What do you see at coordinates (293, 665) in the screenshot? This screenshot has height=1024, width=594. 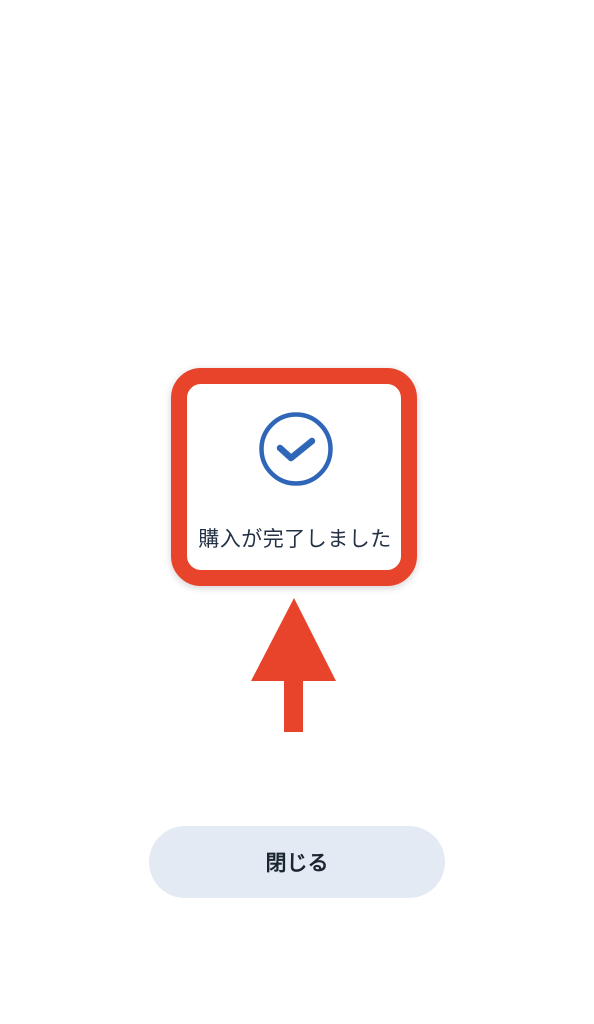 I see `arrow-up-icon` at bounding box center [293, 665].